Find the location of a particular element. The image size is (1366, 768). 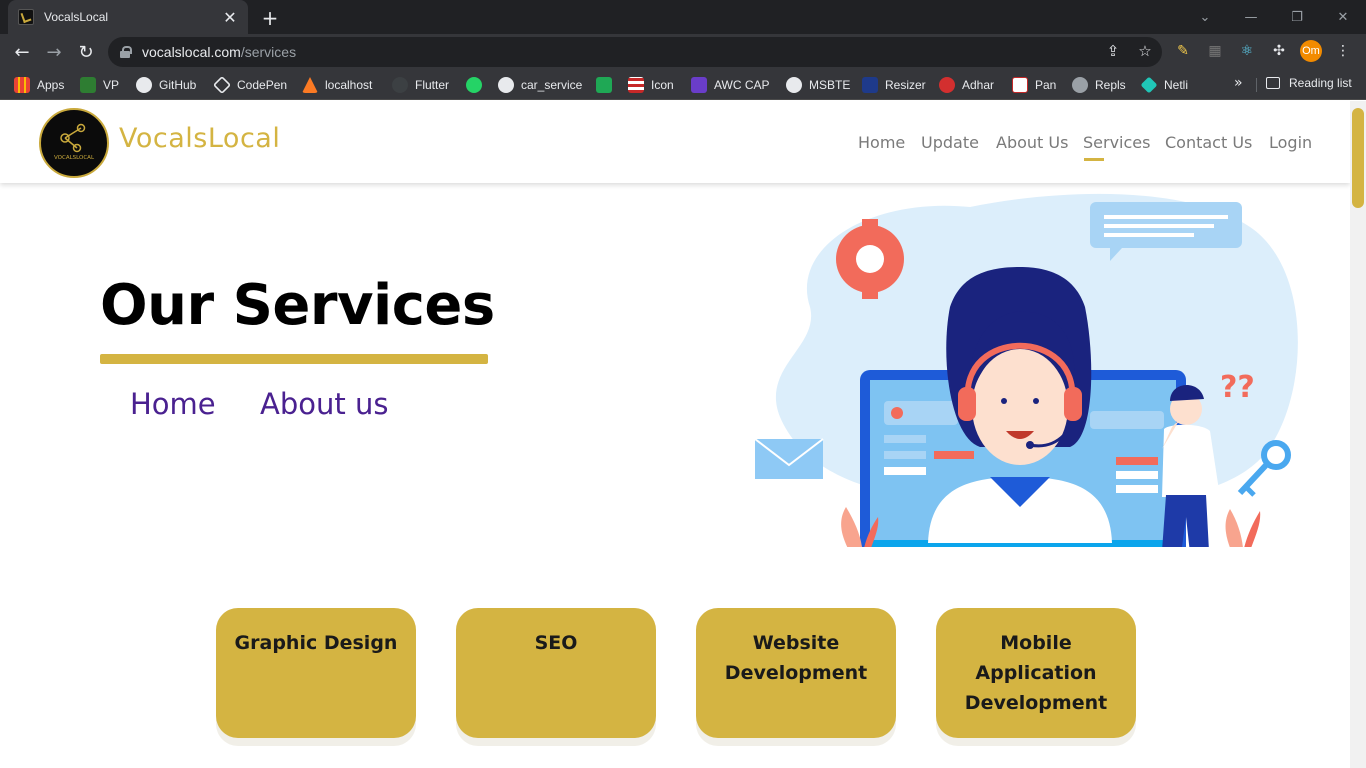

vp-icon is located at coordinates (88, 85).